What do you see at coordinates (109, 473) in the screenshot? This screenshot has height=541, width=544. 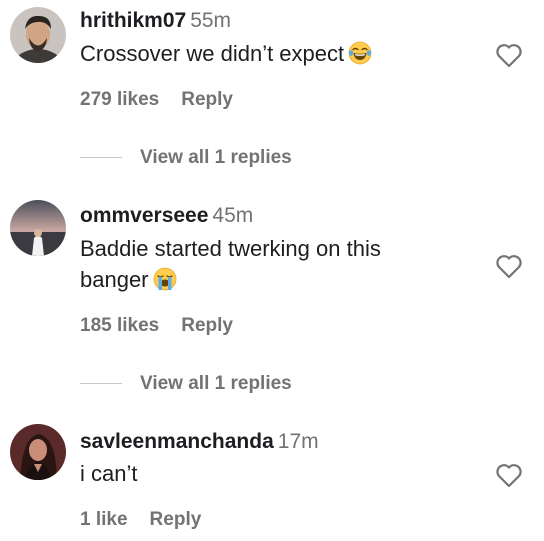 I see `comment-body: i can’t` at bounding box center [109, 473].